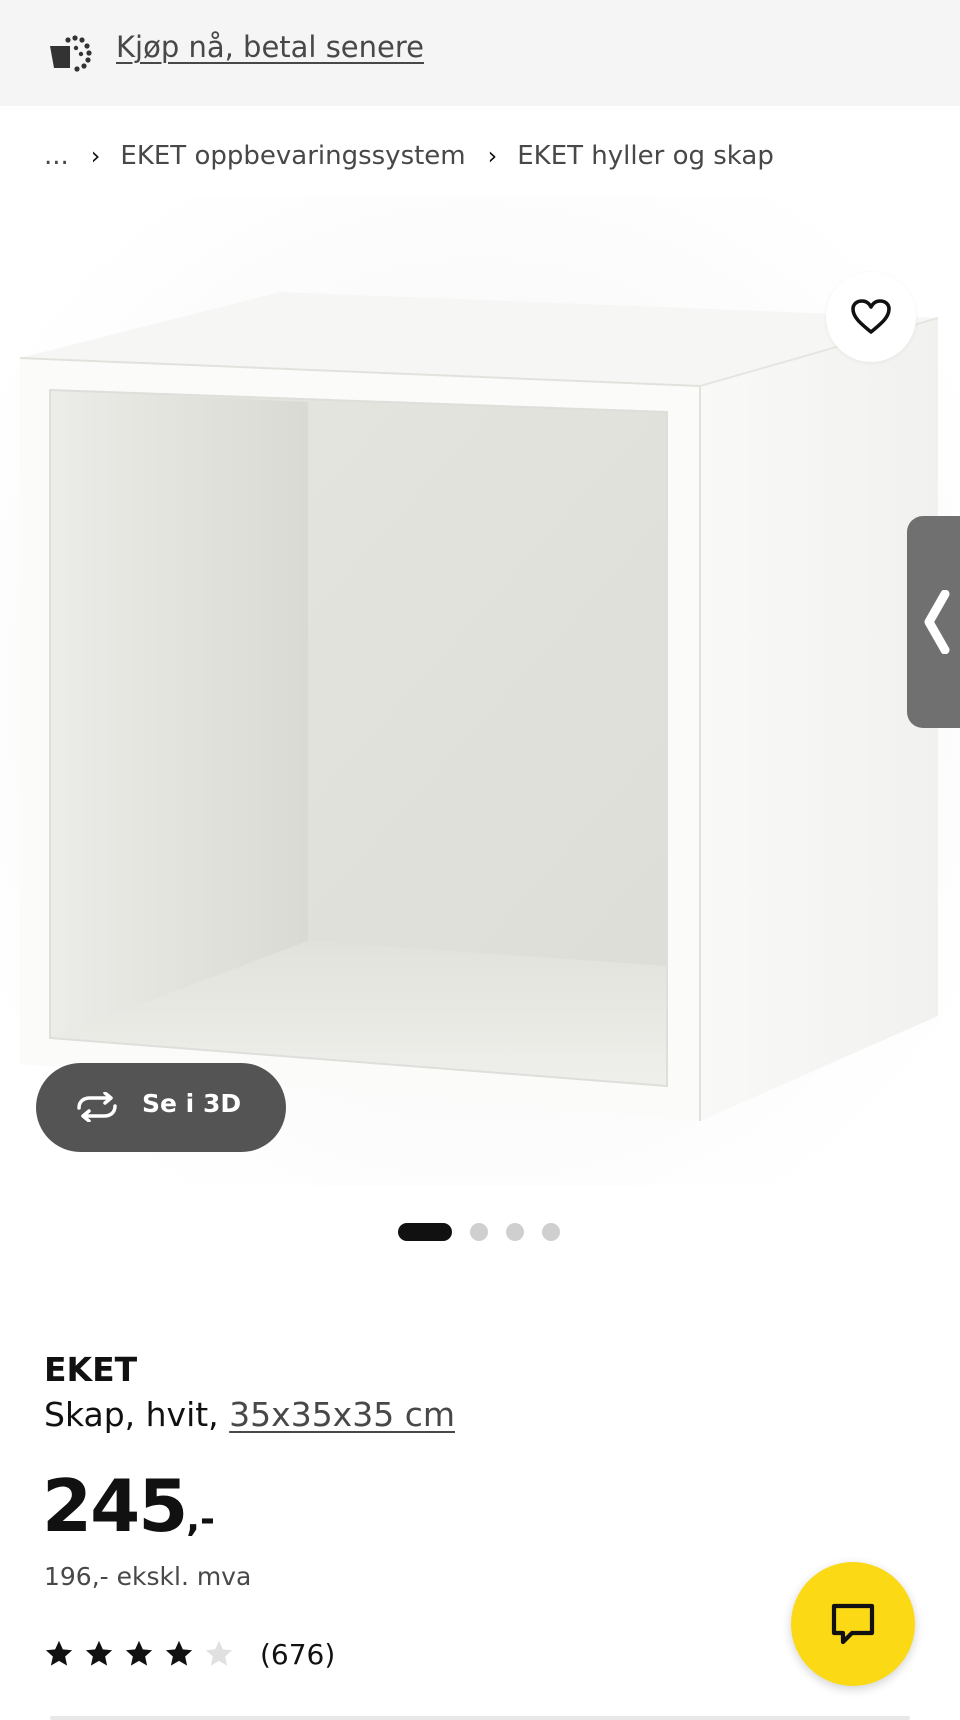 The width and height of the screenshot is (960, 1720). What do you see at coordinates (292, 156) in the screenshot?
I see `breadcrumb-item-eket-storage: EKET oppbevaringssystem` at bounding box center [292, 156].